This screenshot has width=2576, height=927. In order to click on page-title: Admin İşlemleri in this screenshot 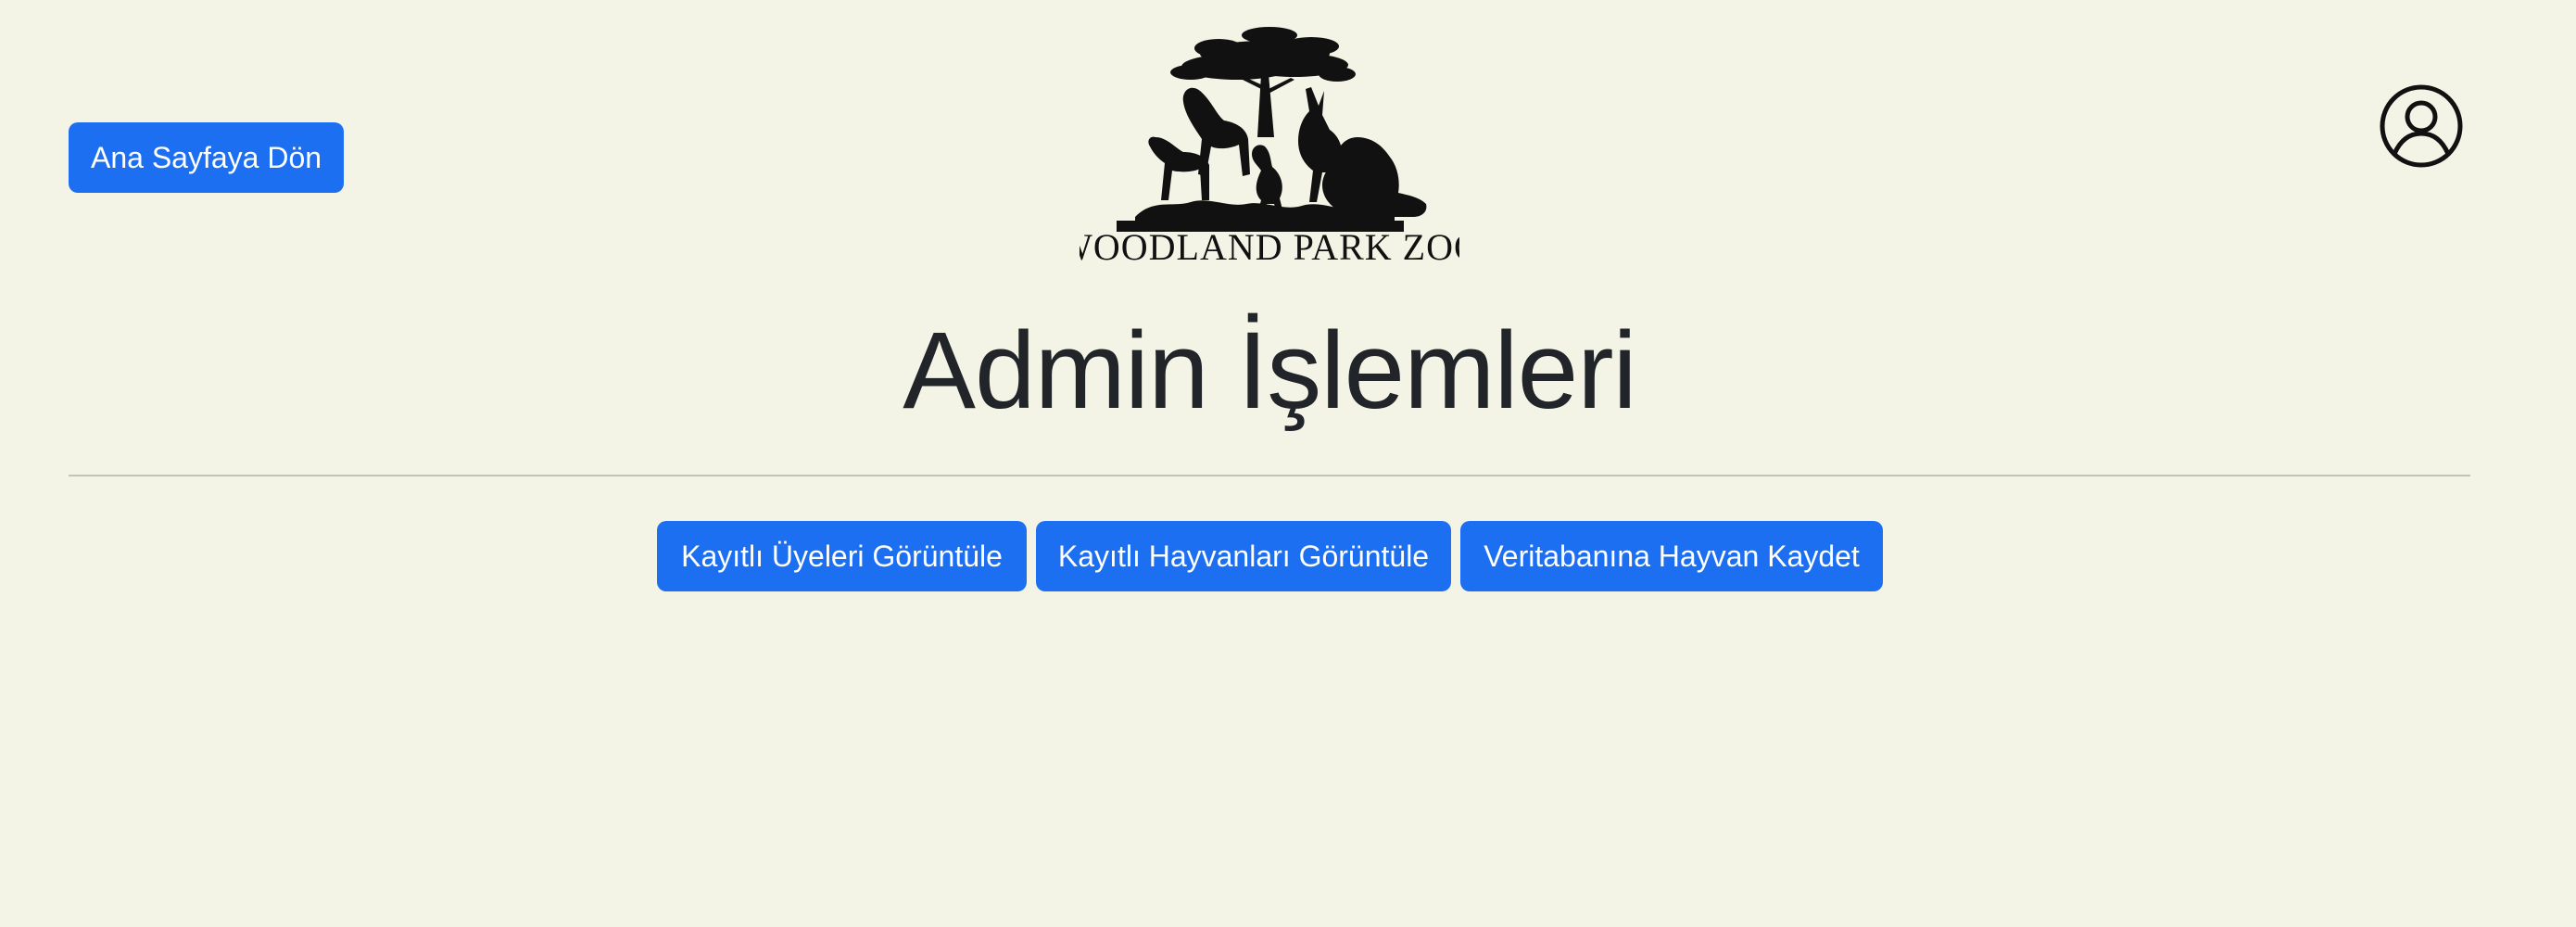, I will do `click(1270, 371)`.